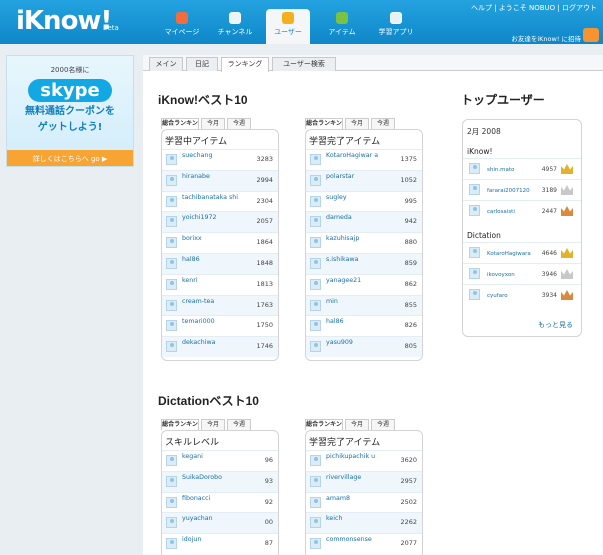  I want to click on user-name-link: cyufaro, so click(512, 296).